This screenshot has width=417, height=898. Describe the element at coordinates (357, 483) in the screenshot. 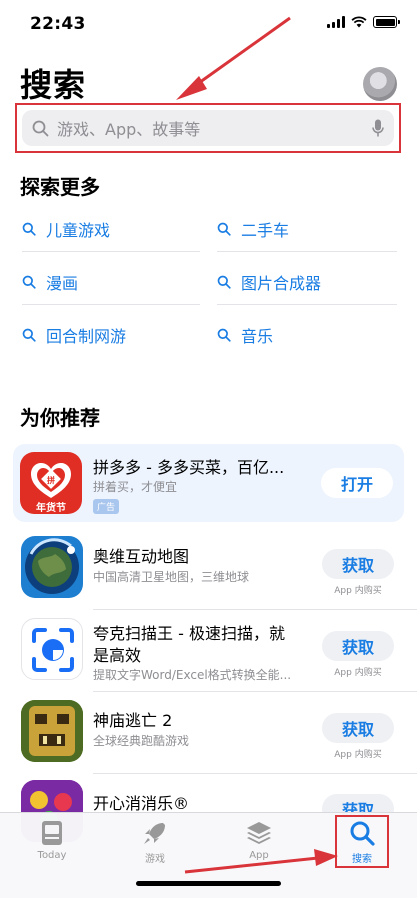

I see `open-button: 打开` at that location.